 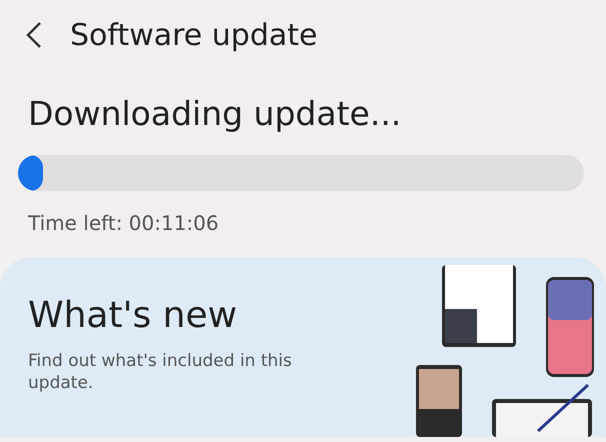 What do you see at coordinates (133, 315) in the screenshot?
I see `whats-new-title: What's new` at bounding box center [133, 315].